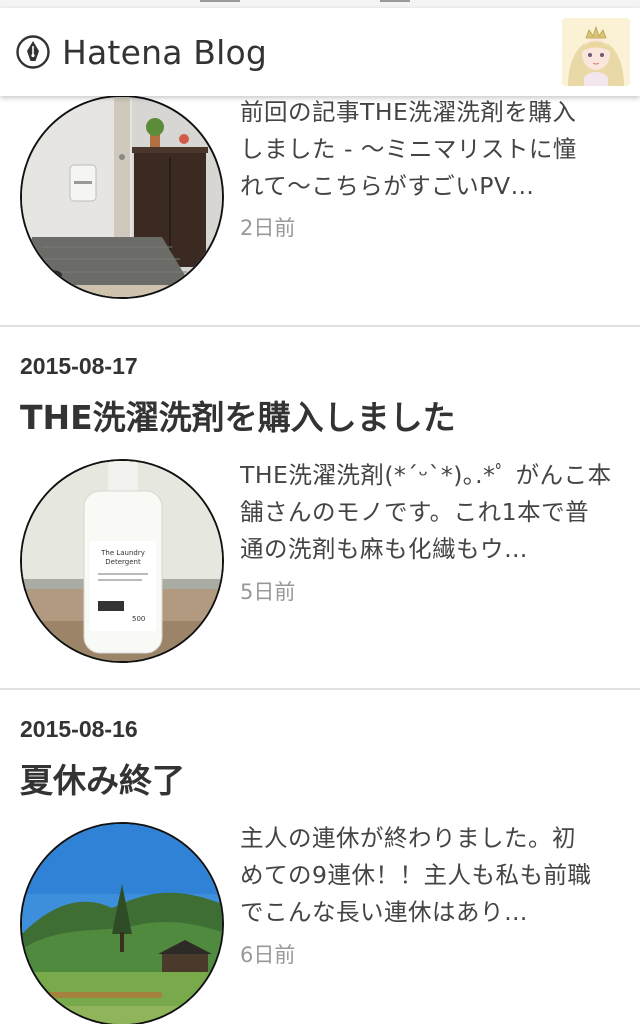 The height and width of the screenshot is (1024, 640). I want to click on detergent-photo: The Laundry Detergent 500, so click(122, 561).